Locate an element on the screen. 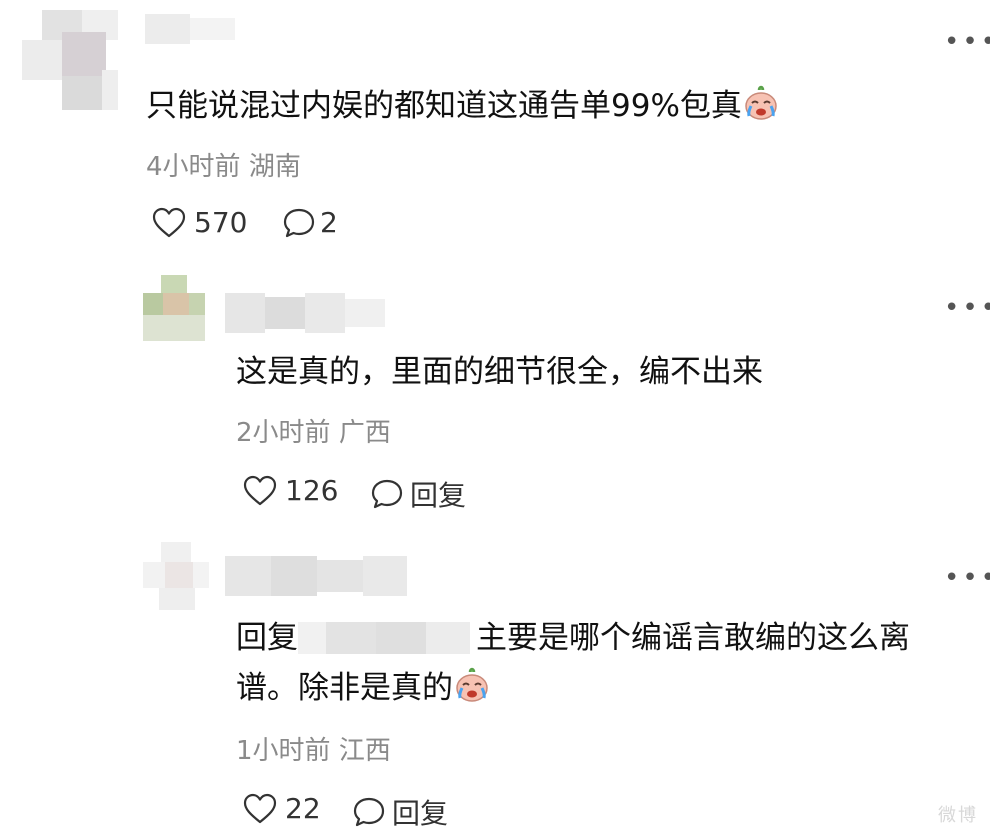 The width and height of the screenshot is (990, 835). location: 江西 is located at coordinates (364, 751).